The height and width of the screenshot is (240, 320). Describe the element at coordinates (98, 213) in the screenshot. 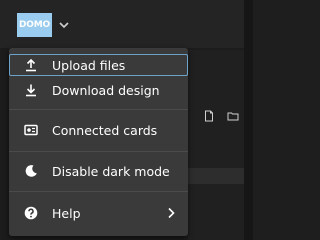

I see `menu-item-help: Help` at that location.